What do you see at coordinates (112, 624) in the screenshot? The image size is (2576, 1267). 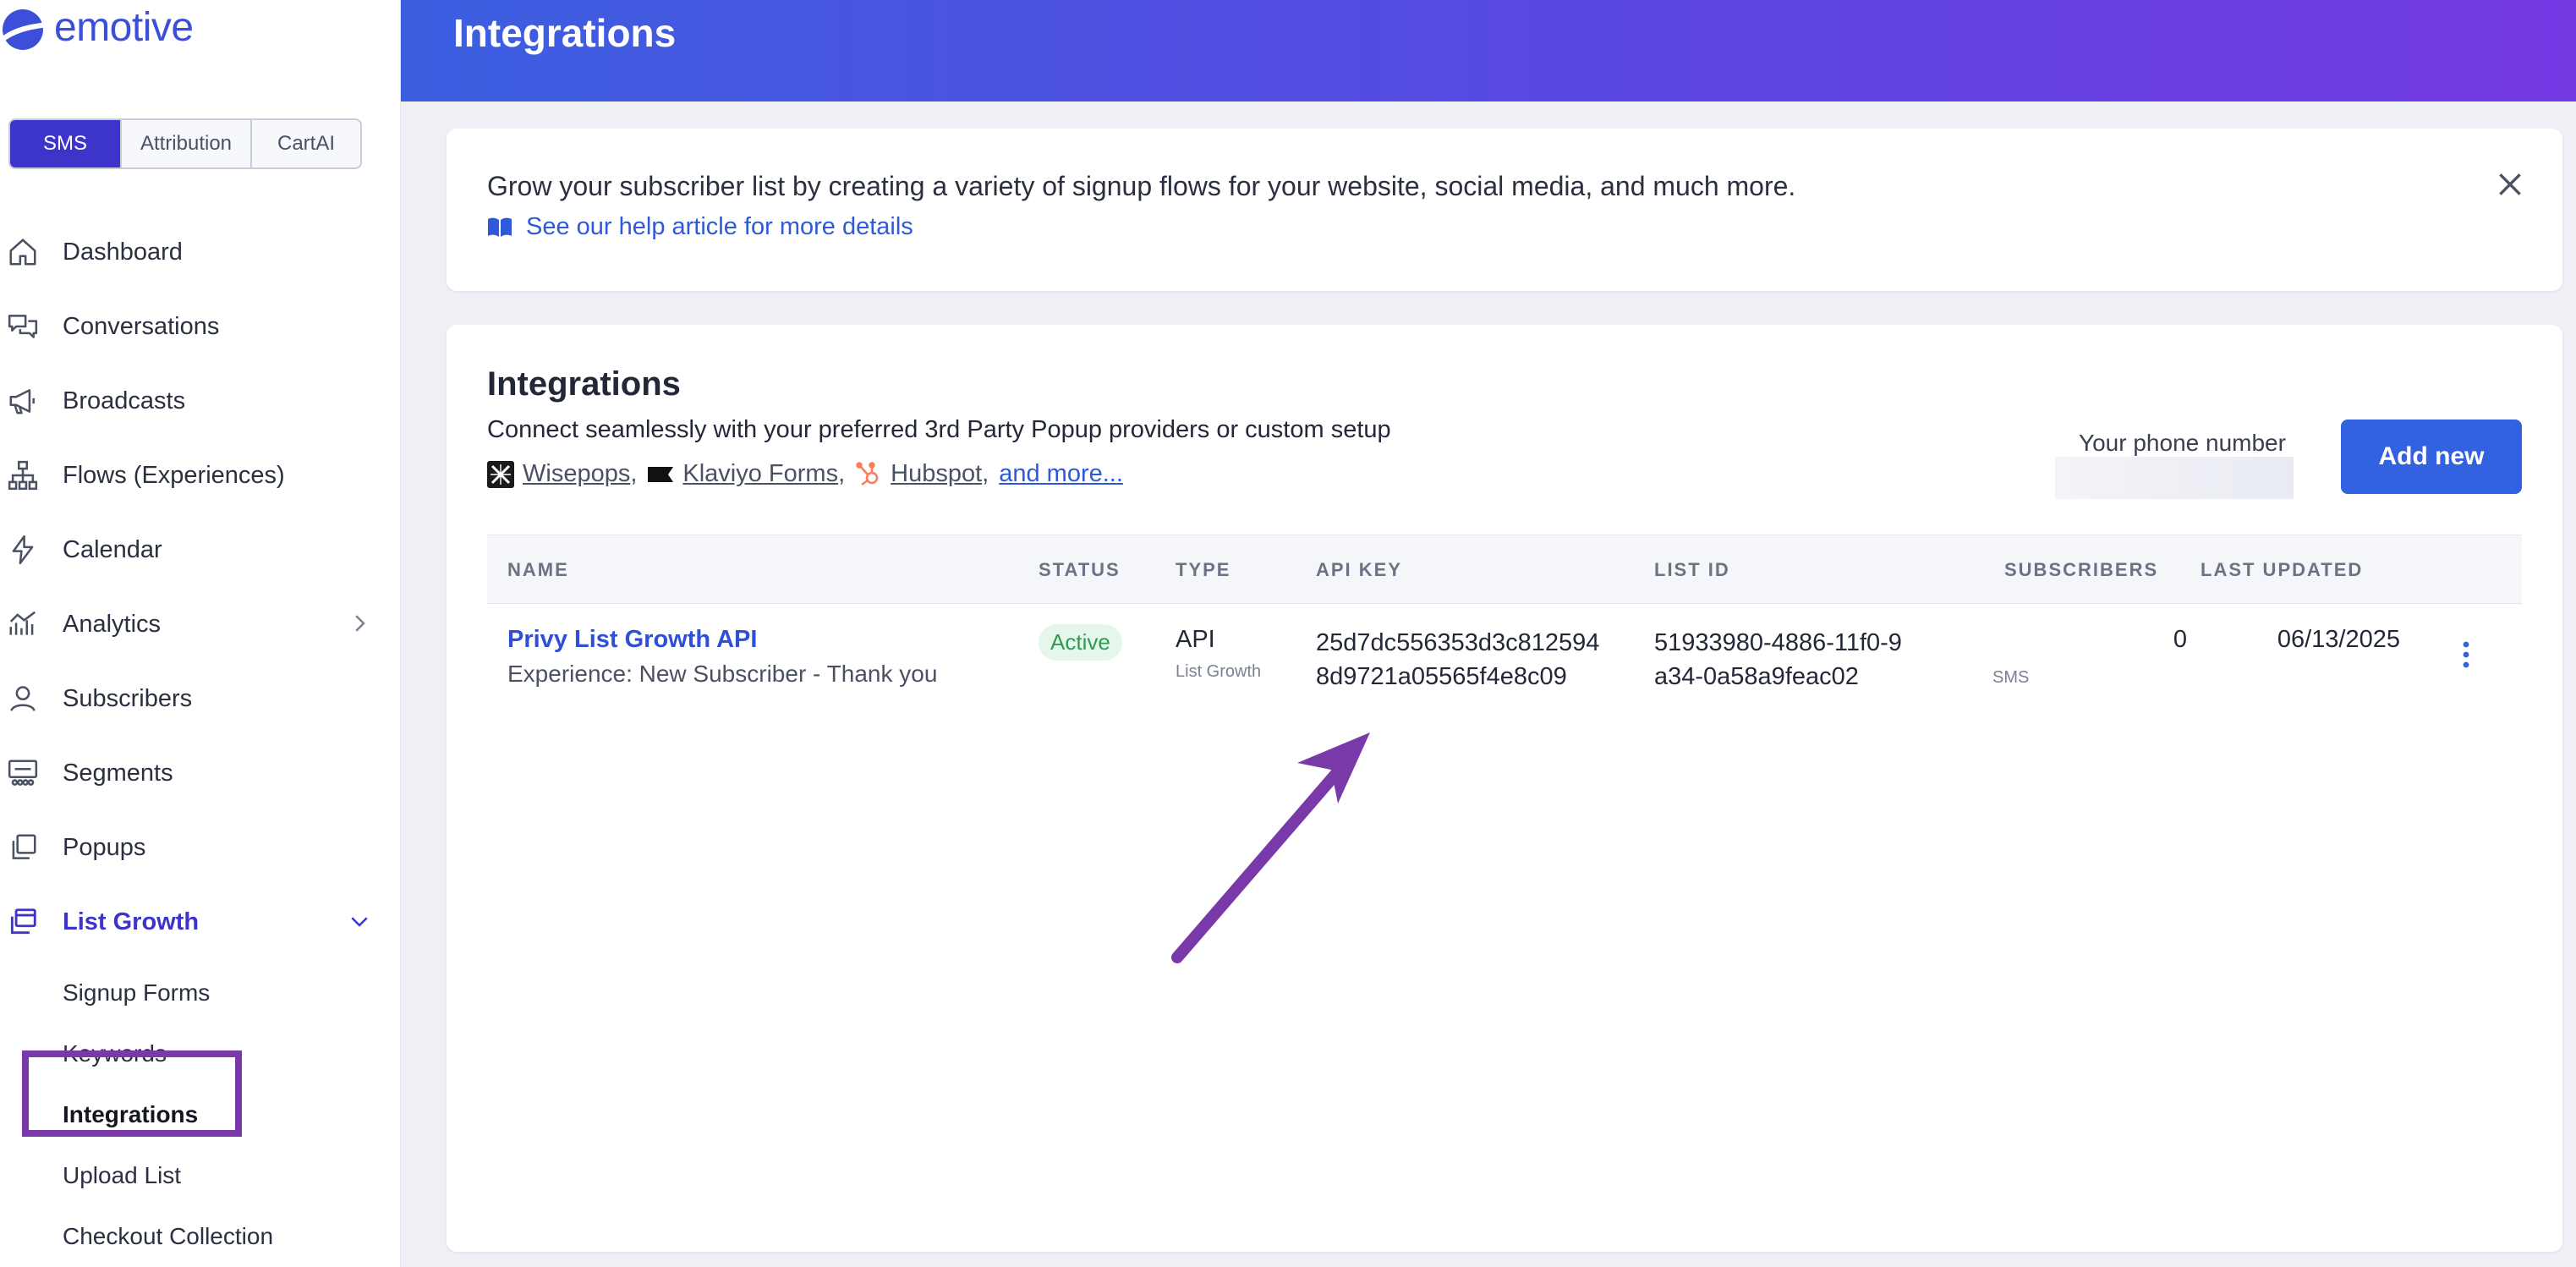 I see `sidebar-item-label: Analytics` at bounding box center [112, 624].